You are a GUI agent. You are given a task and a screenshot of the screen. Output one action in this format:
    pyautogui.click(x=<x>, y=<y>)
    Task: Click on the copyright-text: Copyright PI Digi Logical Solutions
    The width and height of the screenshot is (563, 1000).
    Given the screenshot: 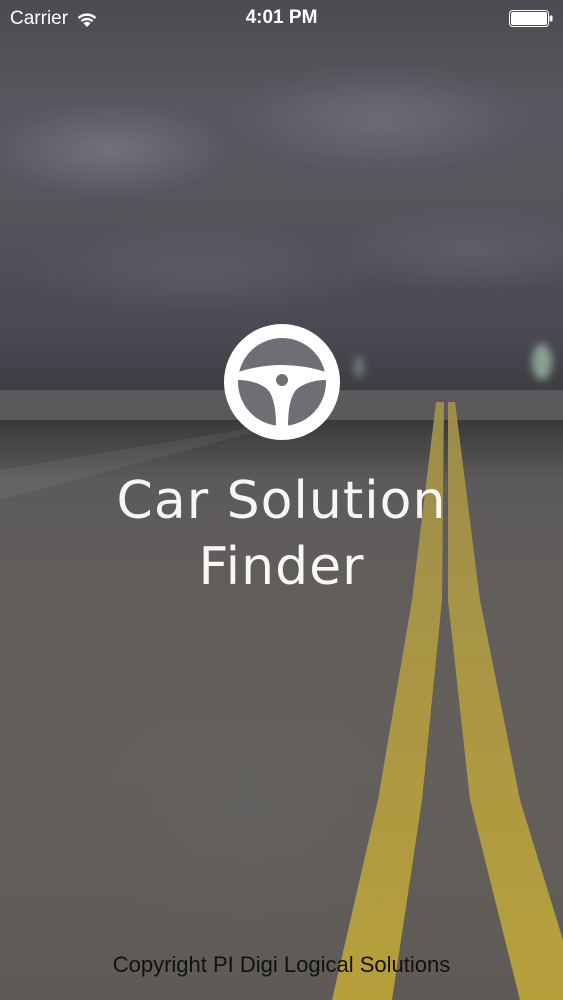 What is the action you would take?
    pyautogui.click(x=281, y=964)
    